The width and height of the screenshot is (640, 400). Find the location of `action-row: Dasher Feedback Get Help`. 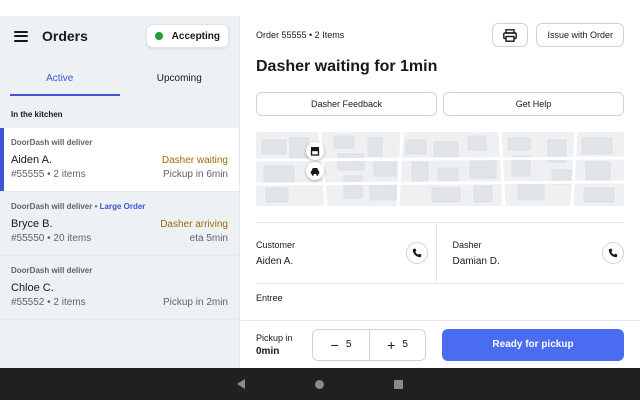

action-row: Dasher Feedback Get Help is located at coordinates (440, 104).